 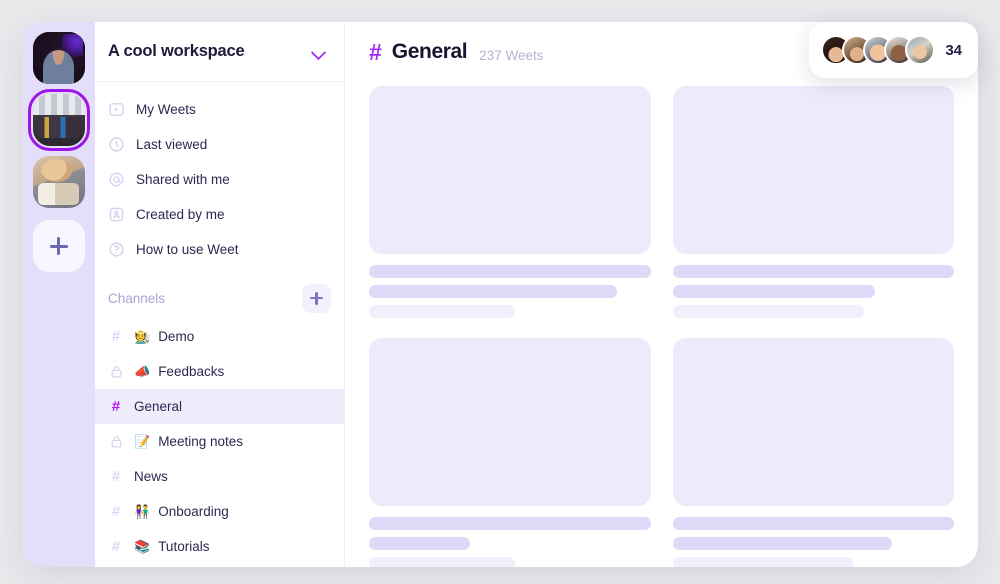 I want to click on channel-list: # 🧑‍🌾 Demo 📣 Feedbacks # General, so click(x=219, y=441).